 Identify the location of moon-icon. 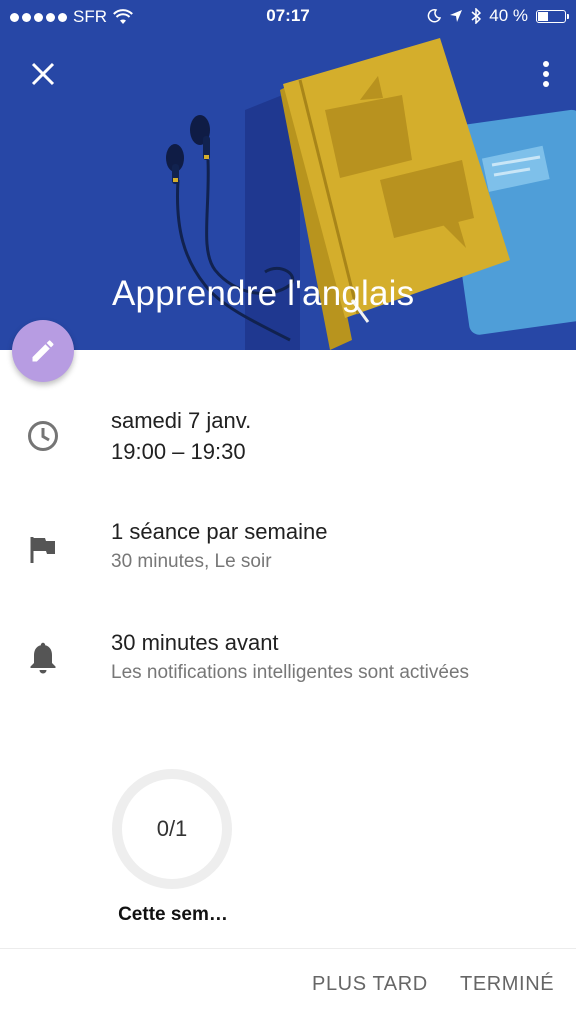
(434, 16).